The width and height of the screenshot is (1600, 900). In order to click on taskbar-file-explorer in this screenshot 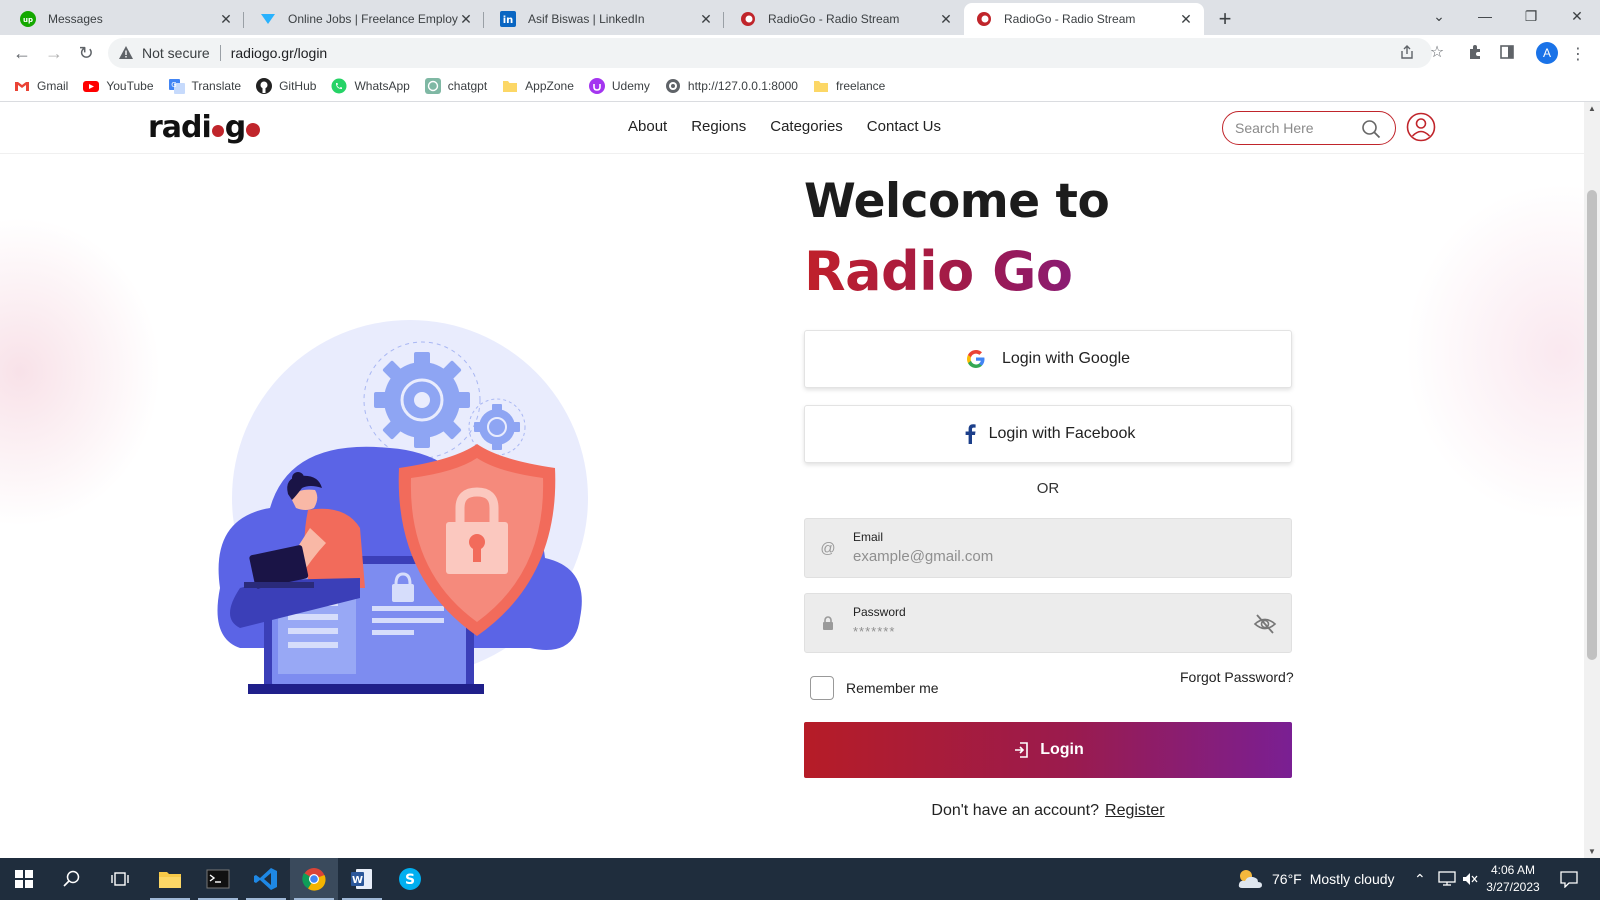, I will do `click(170, 879)`.